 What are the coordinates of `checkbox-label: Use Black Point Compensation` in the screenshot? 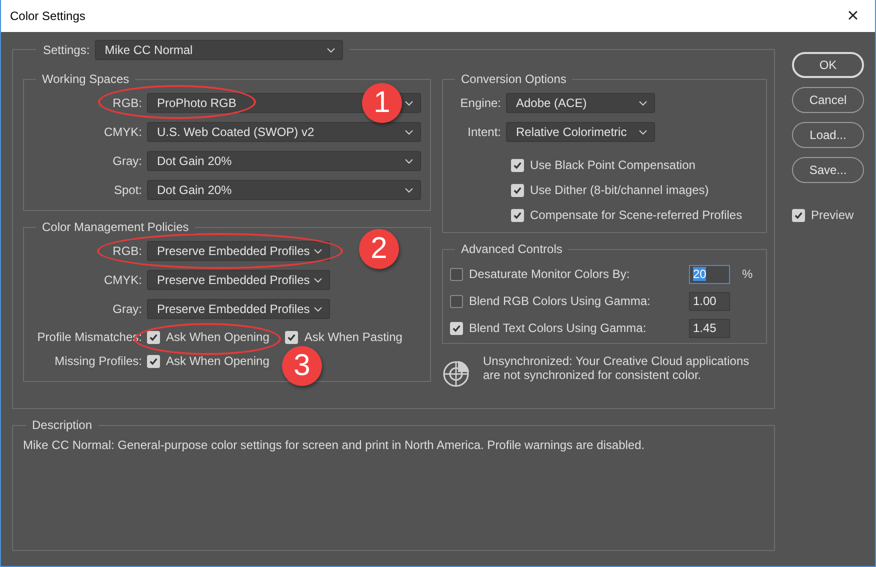 It's located at (613, 165).